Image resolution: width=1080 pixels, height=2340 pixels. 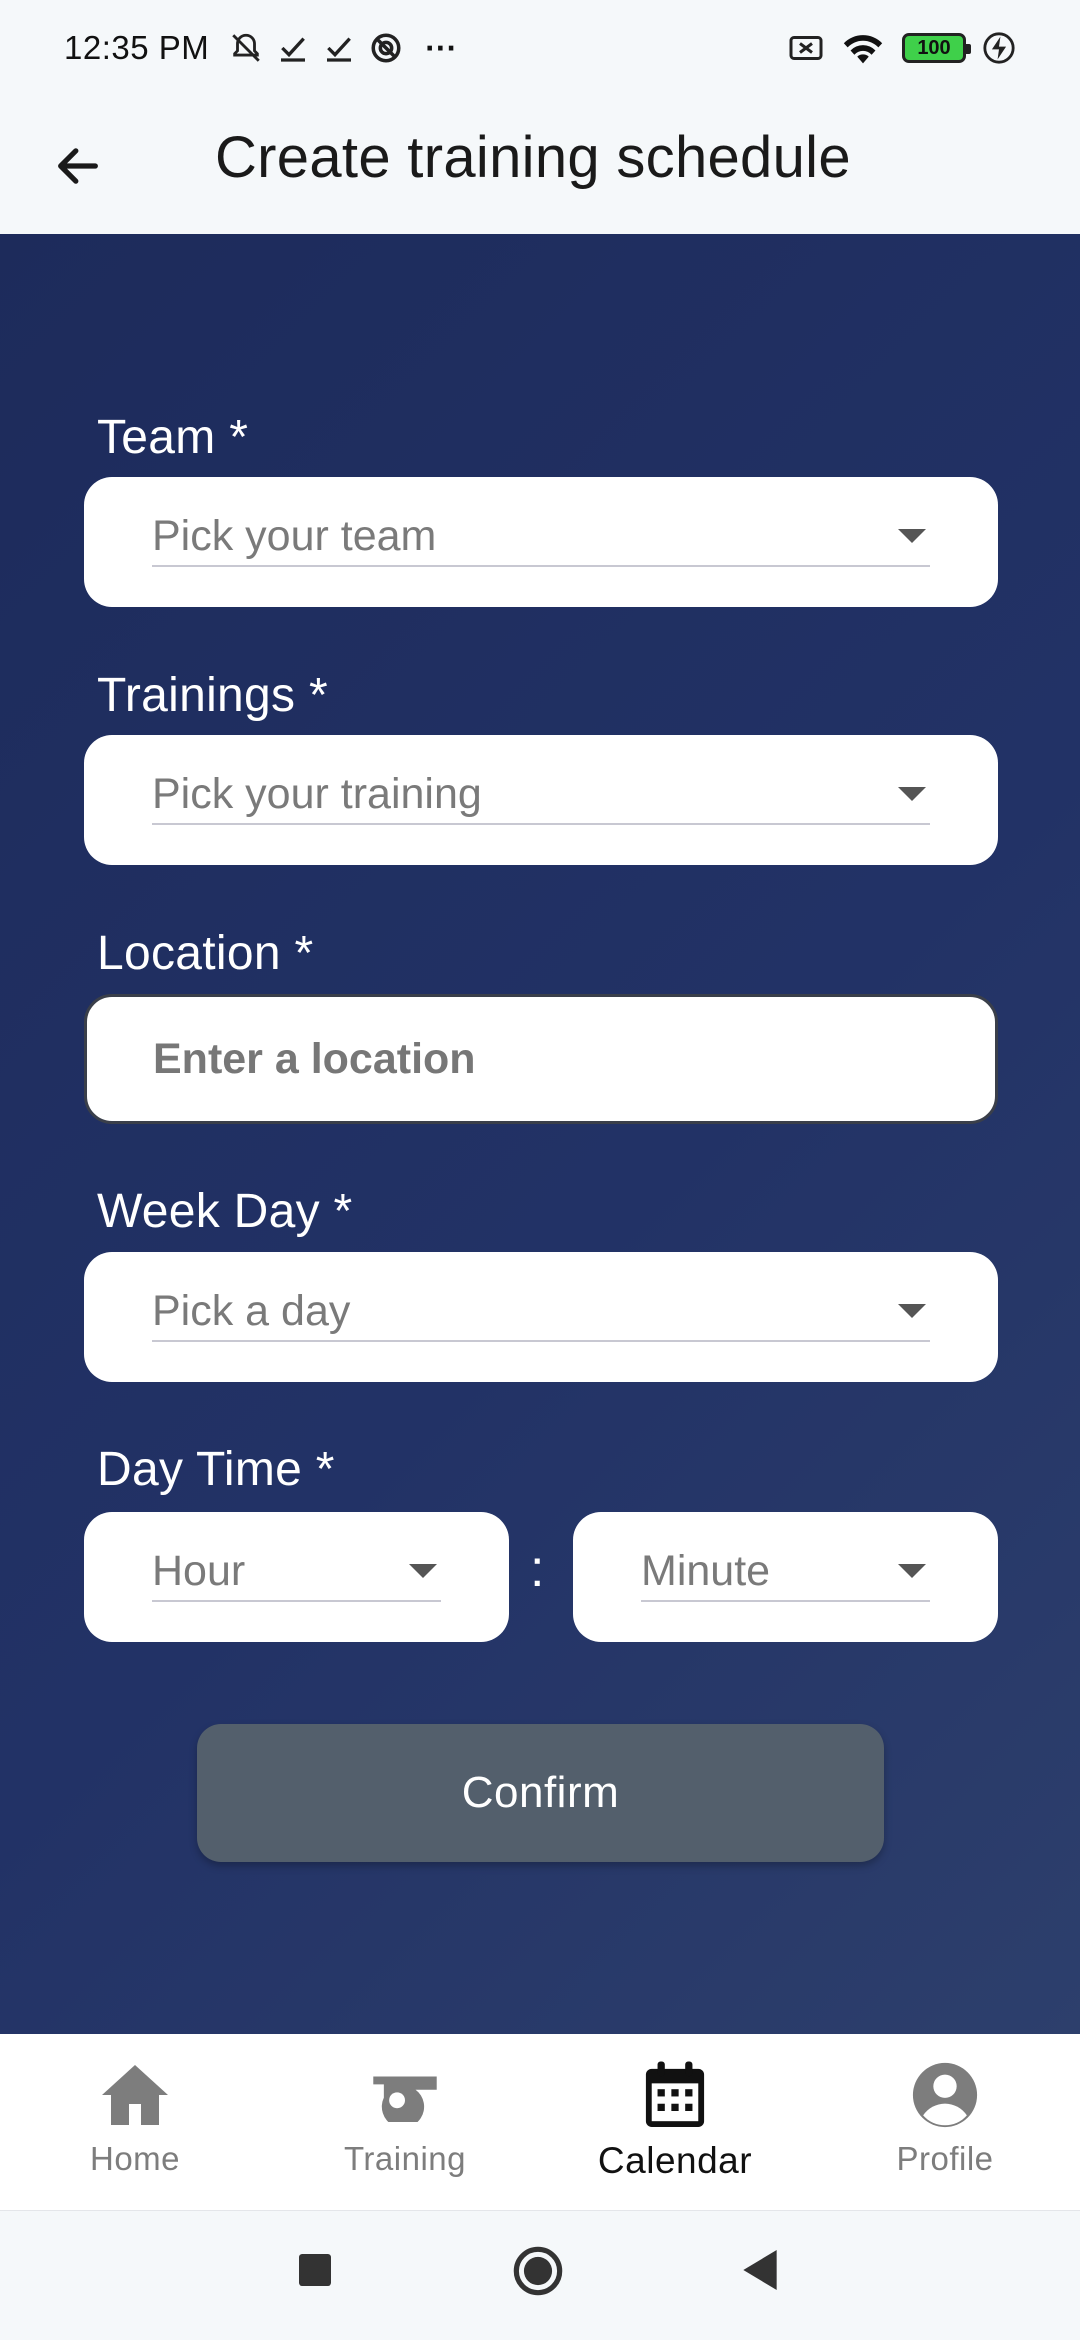 I want to click on training-select-inner: Pick your training, so click(x=541, y=795).